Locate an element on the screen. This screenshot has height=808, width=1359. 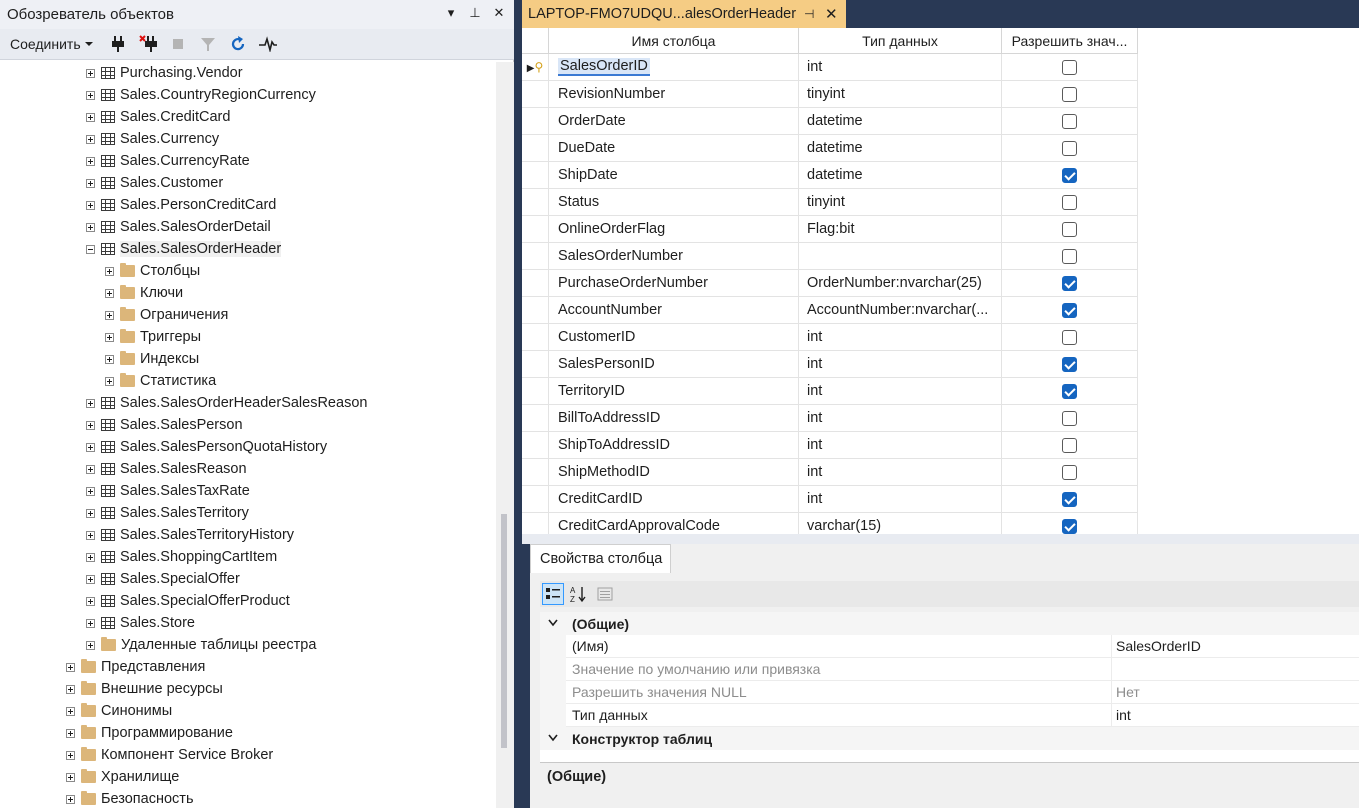
column-name-cell: SalesPersonID is located at coordinates (674, 364).